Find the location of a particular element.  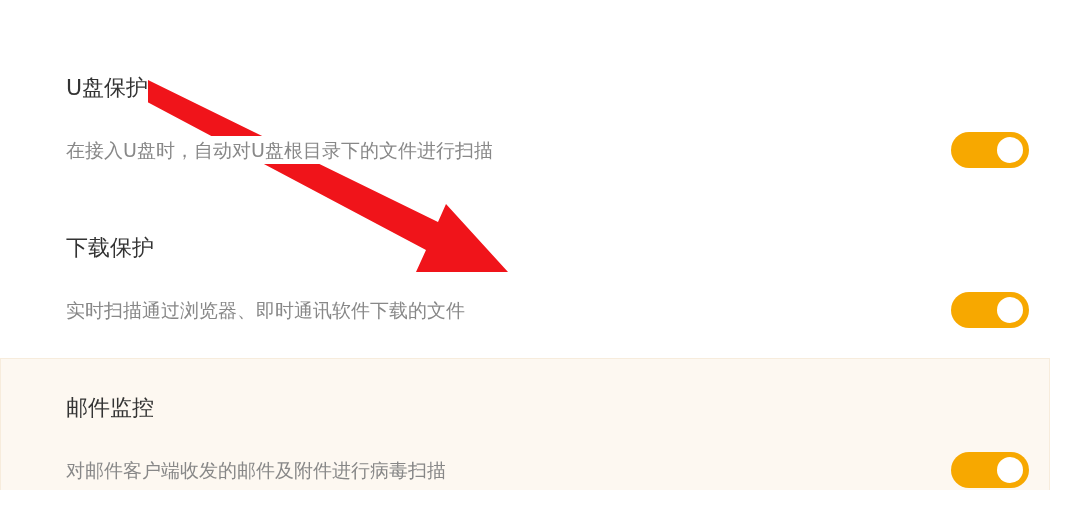

setting-title: 邮件监控 is located at coordinates (110, 407).